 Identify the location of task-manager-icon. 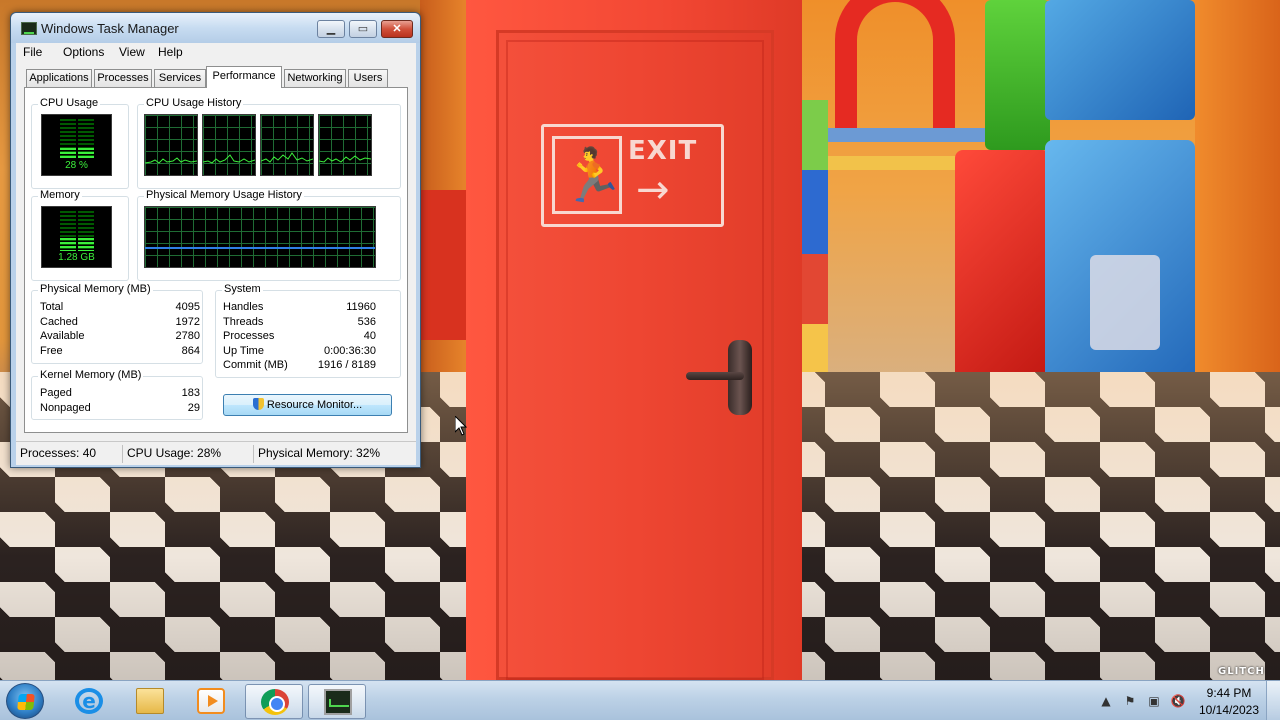
(338, 702).